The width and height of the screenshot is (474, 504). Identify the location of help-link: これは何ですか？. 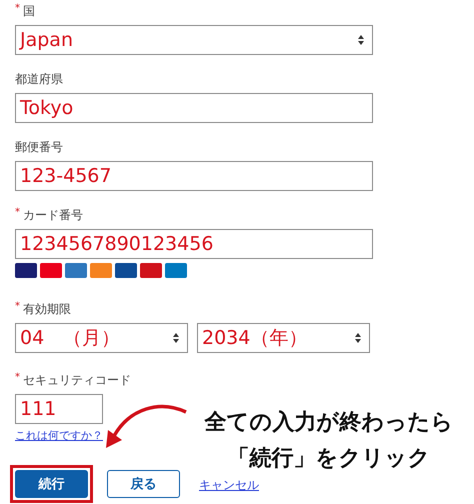
(59, 435).